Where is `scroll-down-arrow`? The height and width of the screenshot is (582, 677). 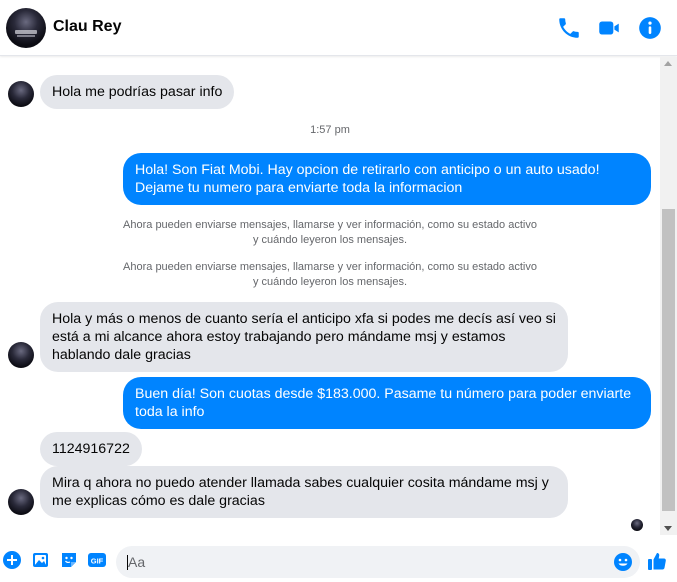 scroll-down-arrow is located at coordinates (668, 528).